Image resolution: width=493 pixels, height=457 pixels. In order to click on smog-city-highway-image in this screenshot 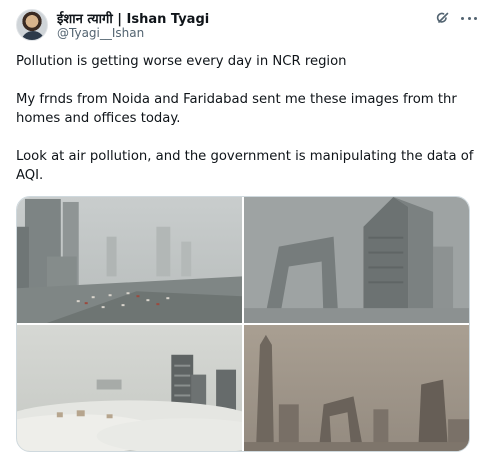, I will do `click(129, 260)`.